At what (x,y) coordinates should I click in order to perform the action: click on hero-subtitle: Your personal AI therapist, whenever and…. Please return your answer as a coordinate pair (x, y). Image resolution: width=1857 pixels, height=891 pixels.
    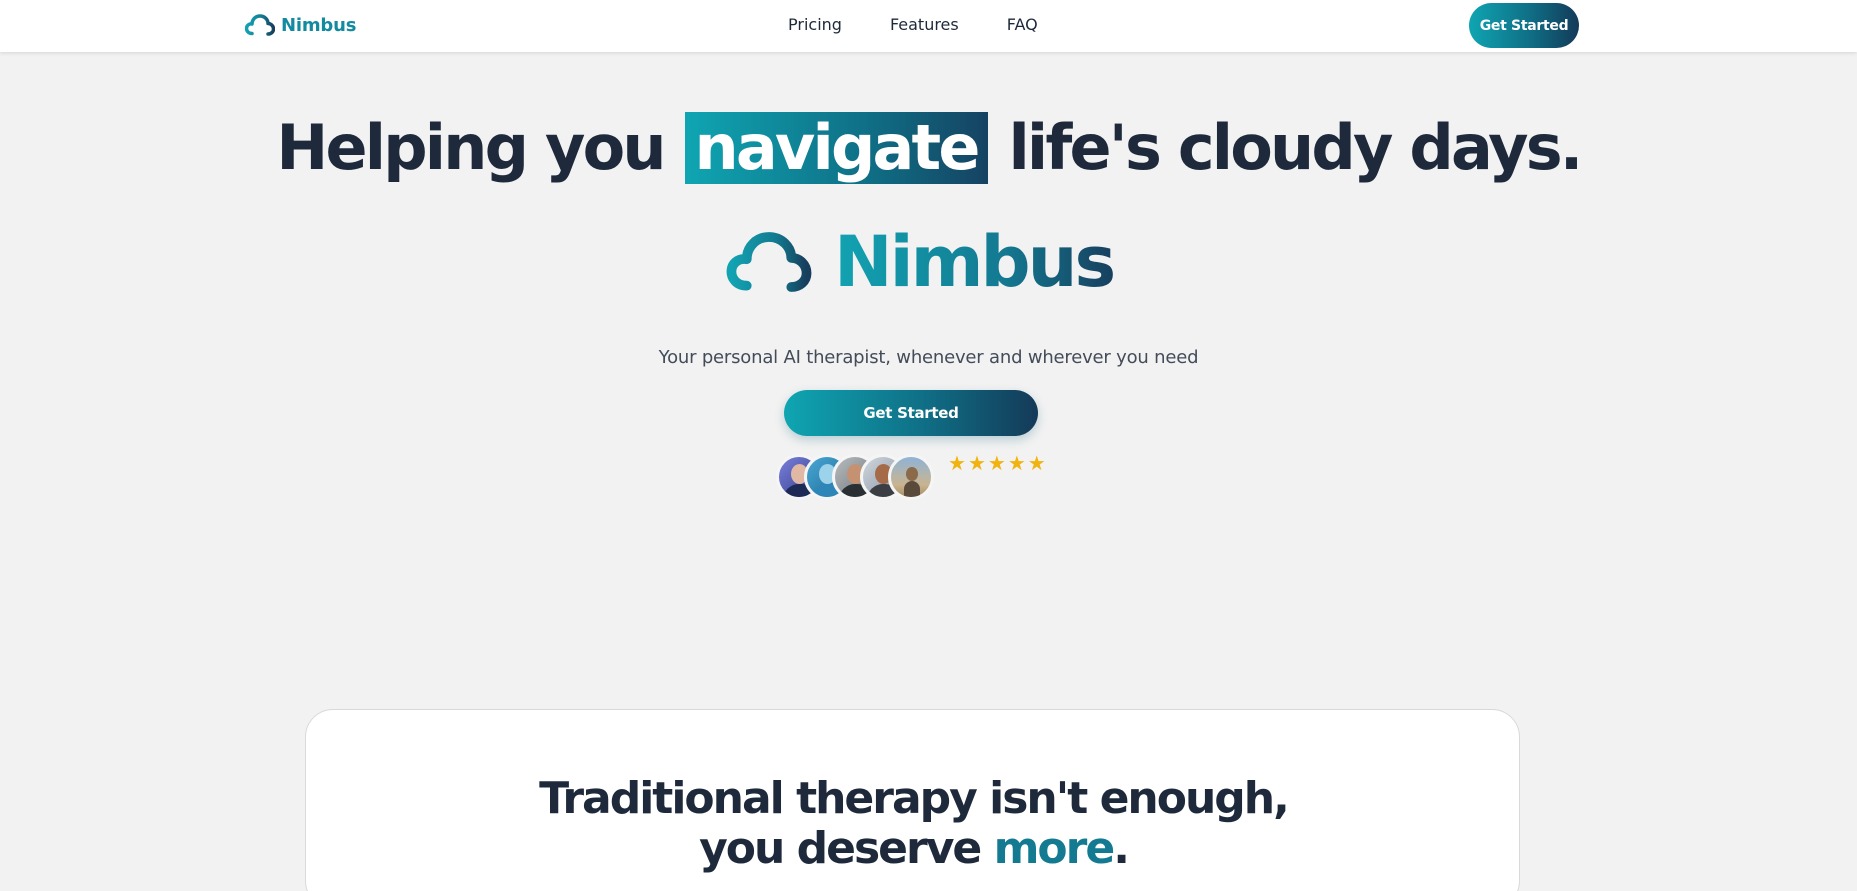
    Looking at the image, I should click on (928, 357).